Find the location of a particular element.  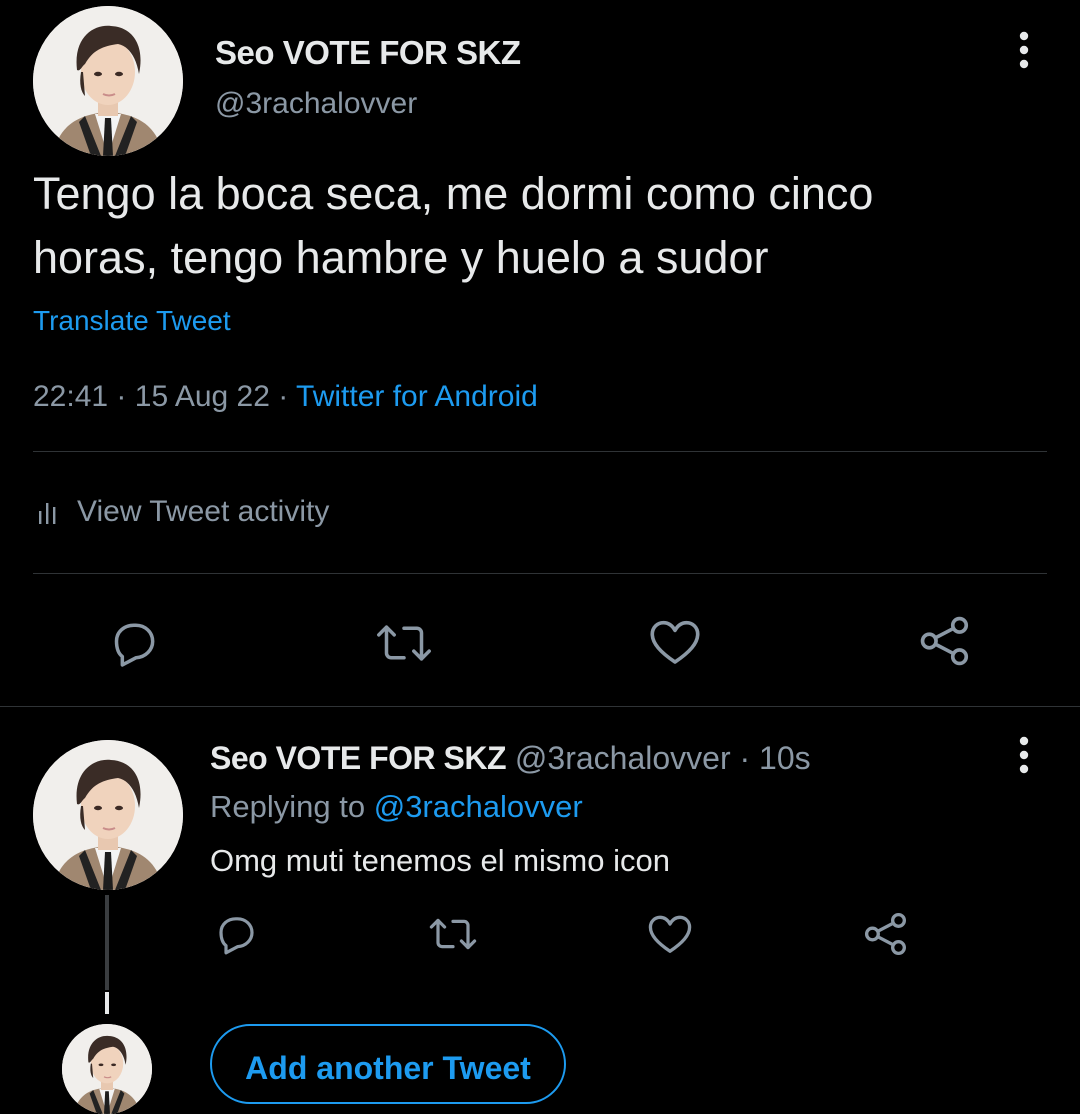

thread-connector-tick is located at coordinates (107, 1003).